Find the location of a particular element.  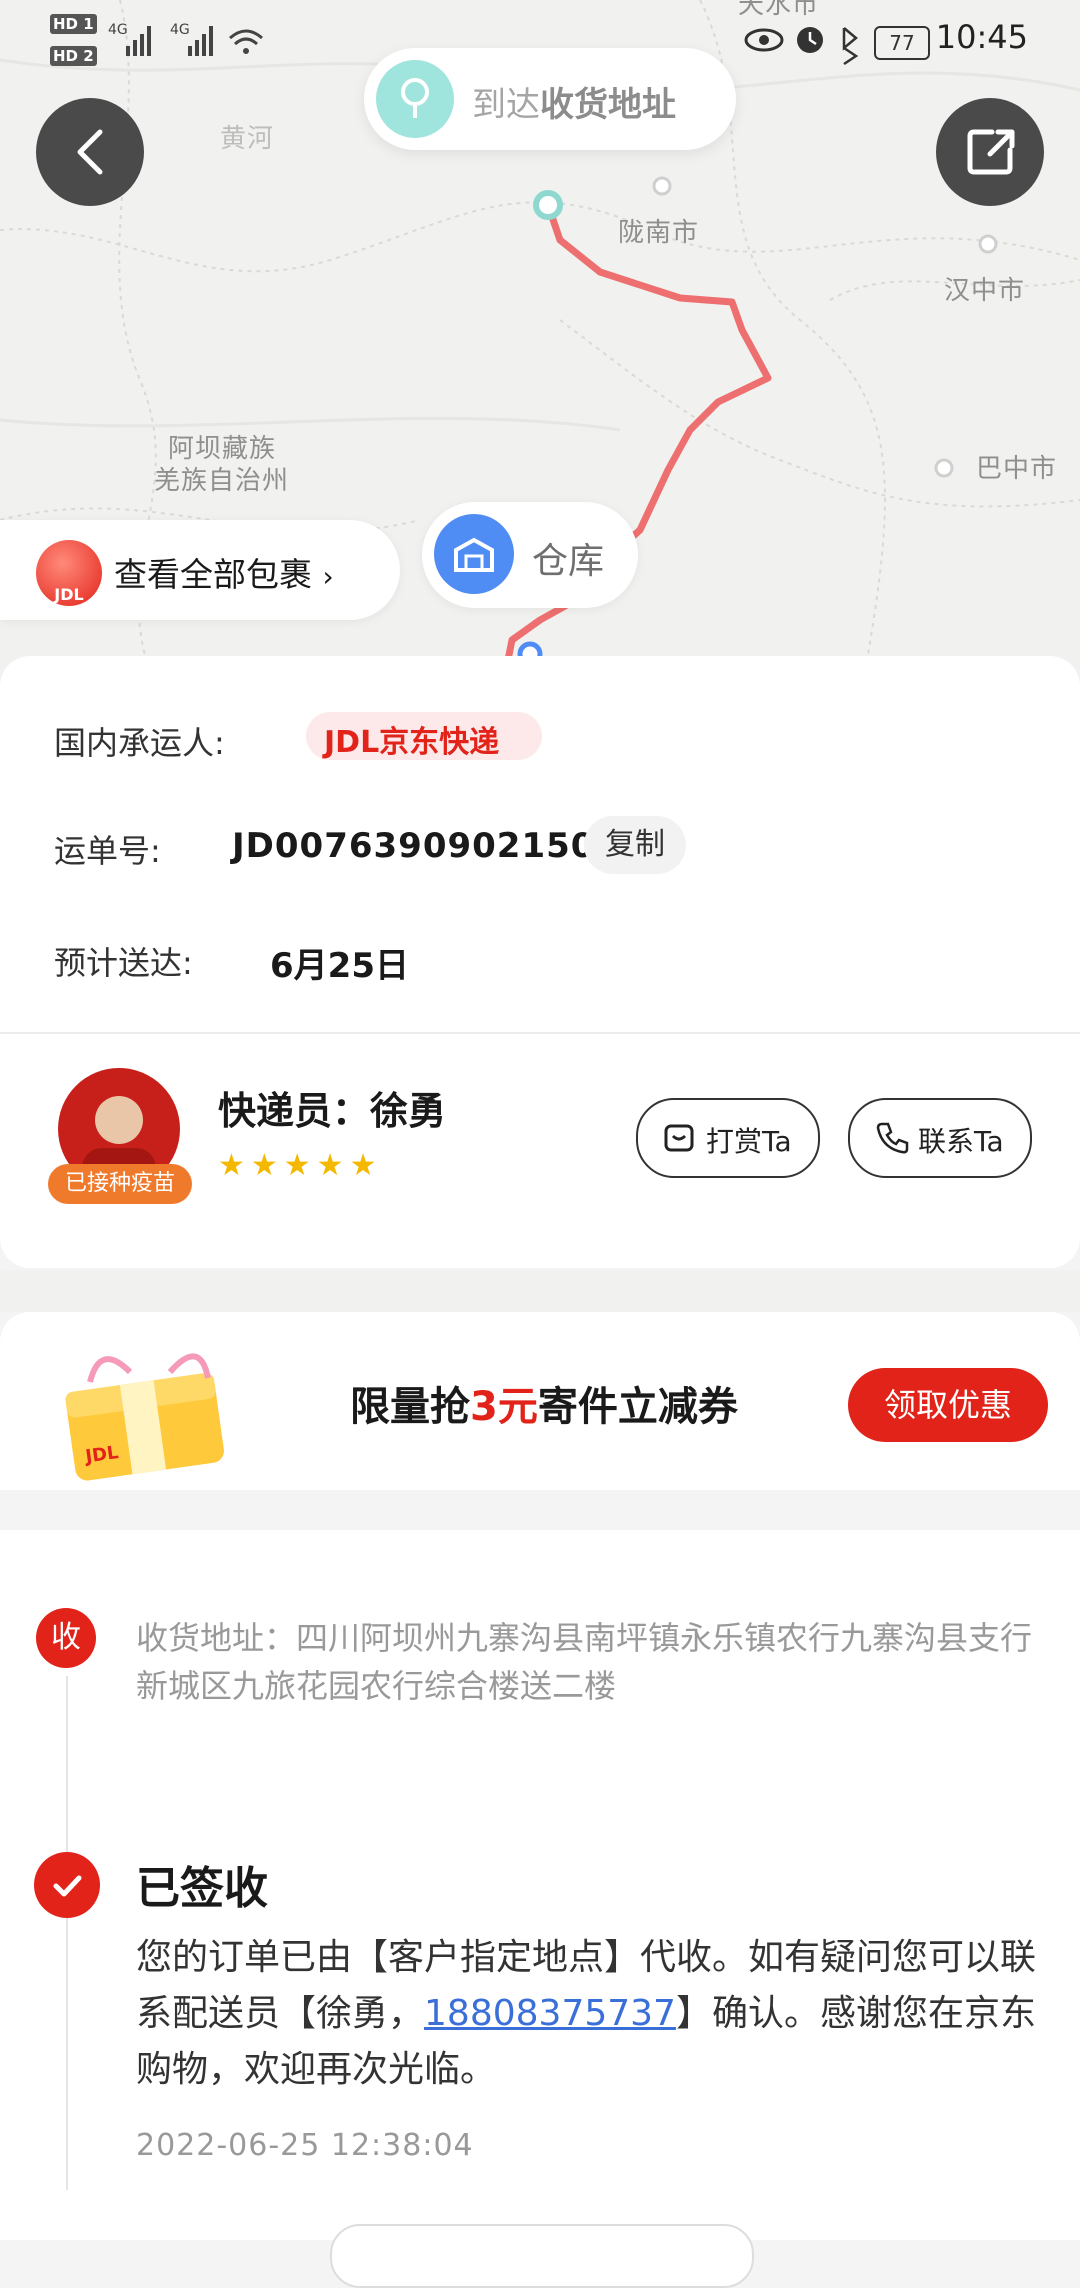

map-strip is located at coordinates (540, 1291).